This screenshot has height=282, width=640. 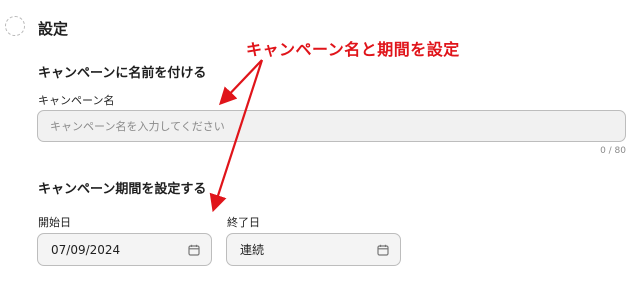 What do you see at coordinates (243, 222) in the screenshot?
I see `end-date-label: 終了日` at bounding box center [243, 222].